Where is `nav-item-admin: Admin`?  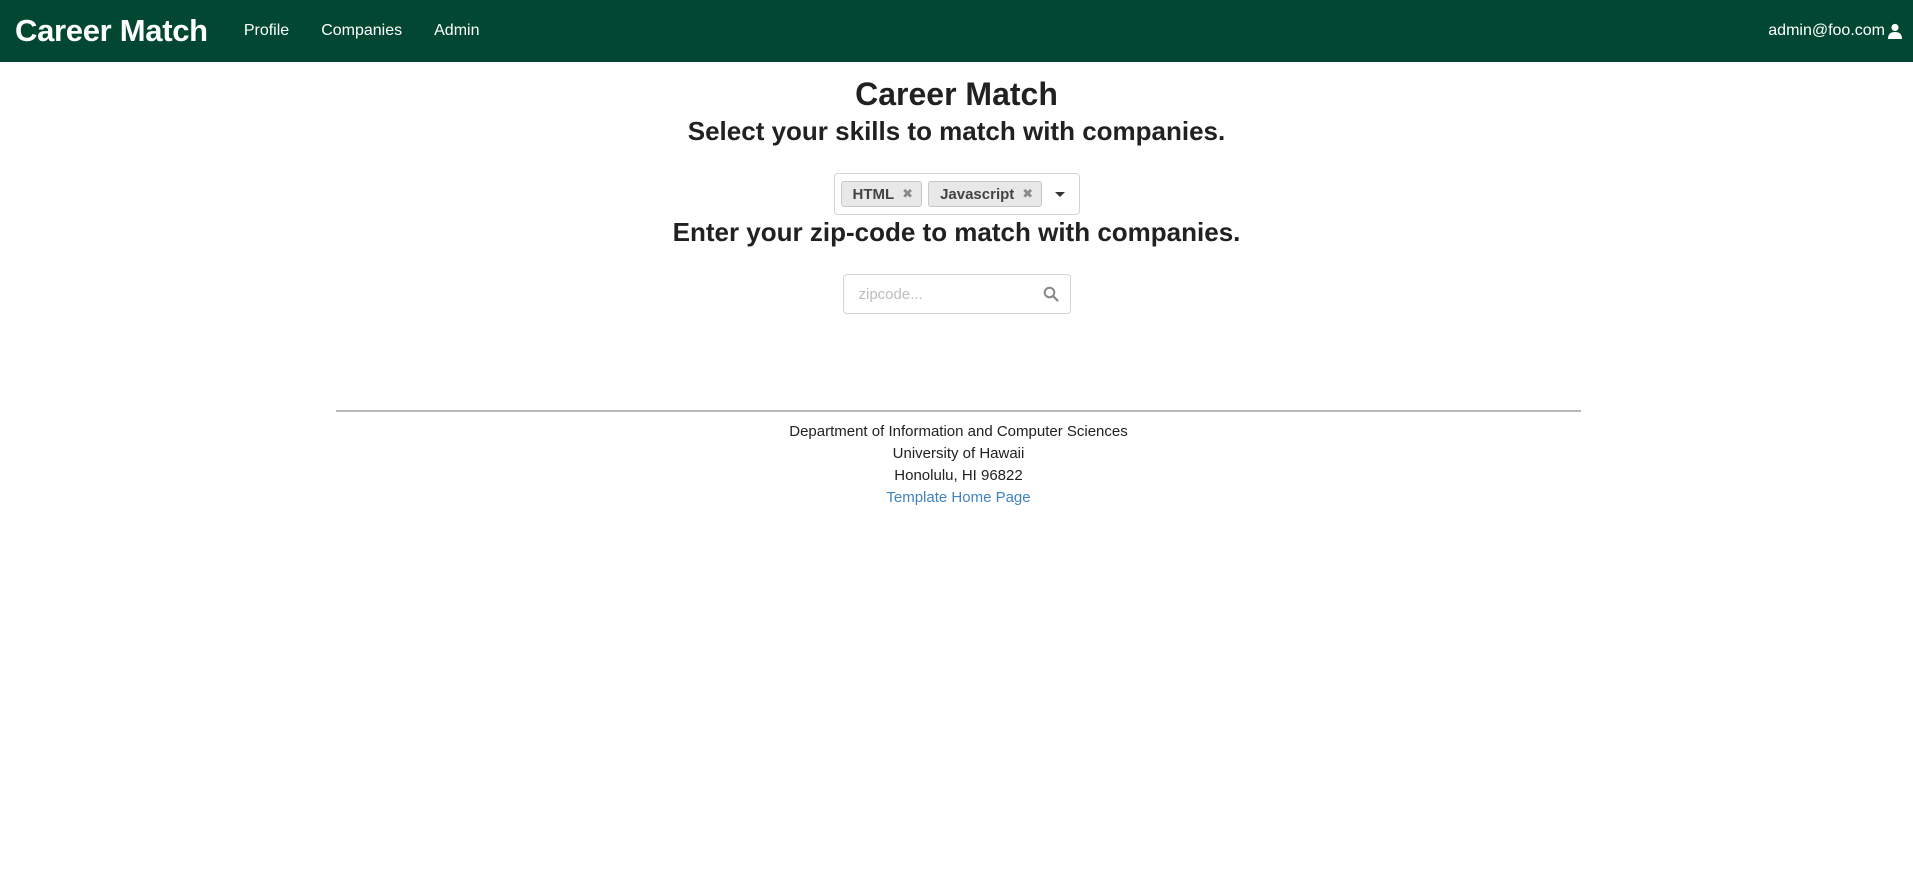
nav-item-admin: Admin is located at coordinates (456, 31).